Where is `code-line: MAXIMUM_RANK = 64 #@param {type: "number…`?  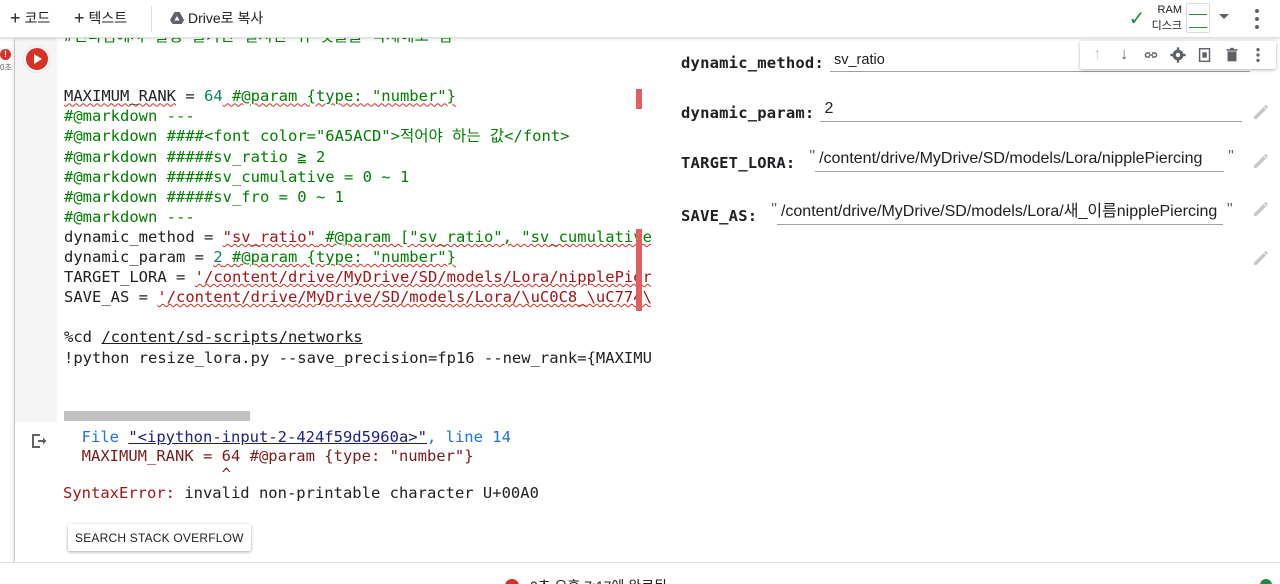
code-line: MAXIMUM_RANK = 64 #@param {type: "number… is located at coordinates (357, 96).